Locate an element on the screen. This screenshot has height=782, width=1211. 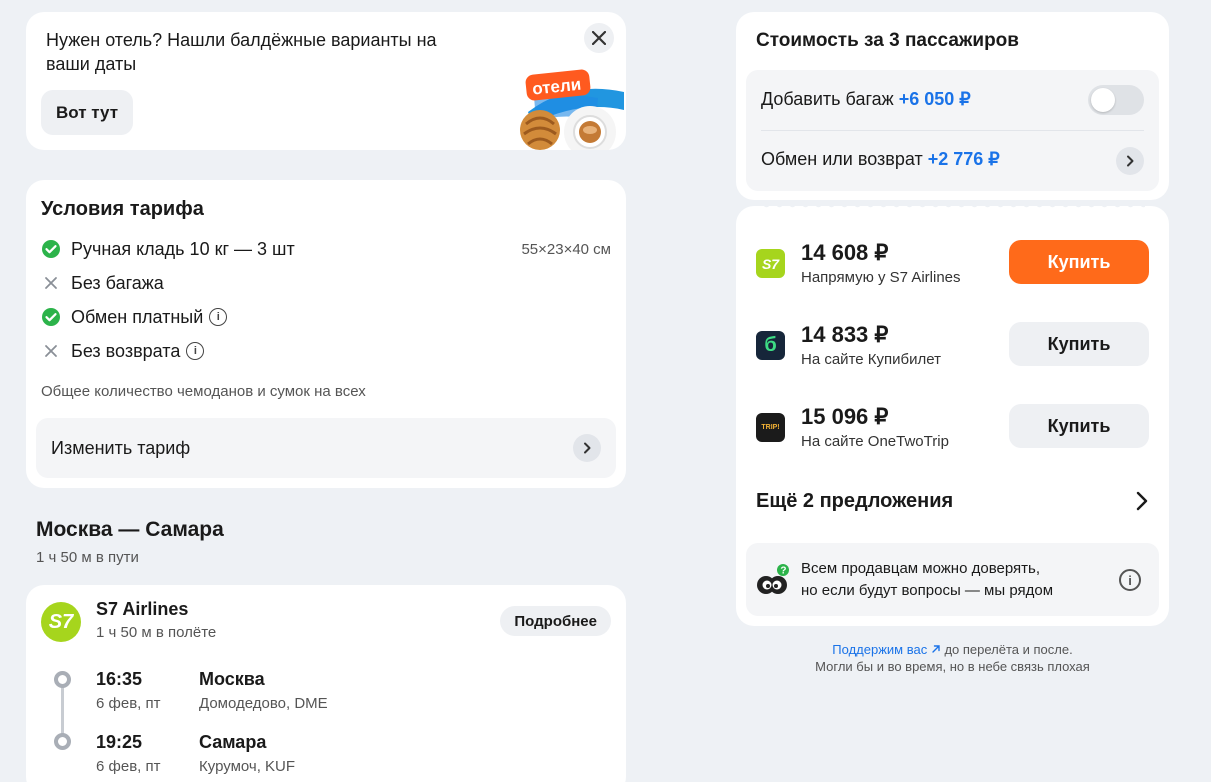
ticket-perforation is located at coordinates (952, 204).